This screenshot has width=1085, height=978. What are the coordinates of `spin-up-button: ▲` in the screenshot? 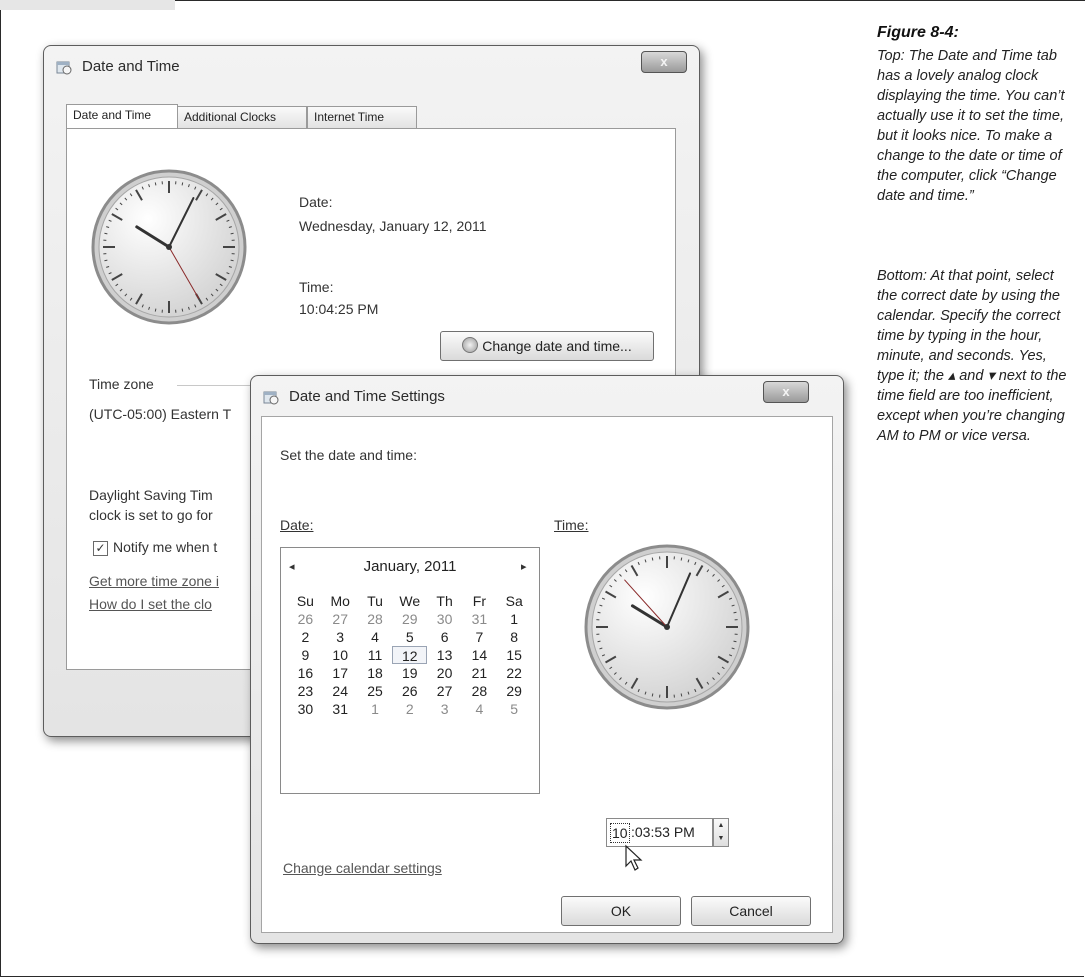 It's located at (721, 825).